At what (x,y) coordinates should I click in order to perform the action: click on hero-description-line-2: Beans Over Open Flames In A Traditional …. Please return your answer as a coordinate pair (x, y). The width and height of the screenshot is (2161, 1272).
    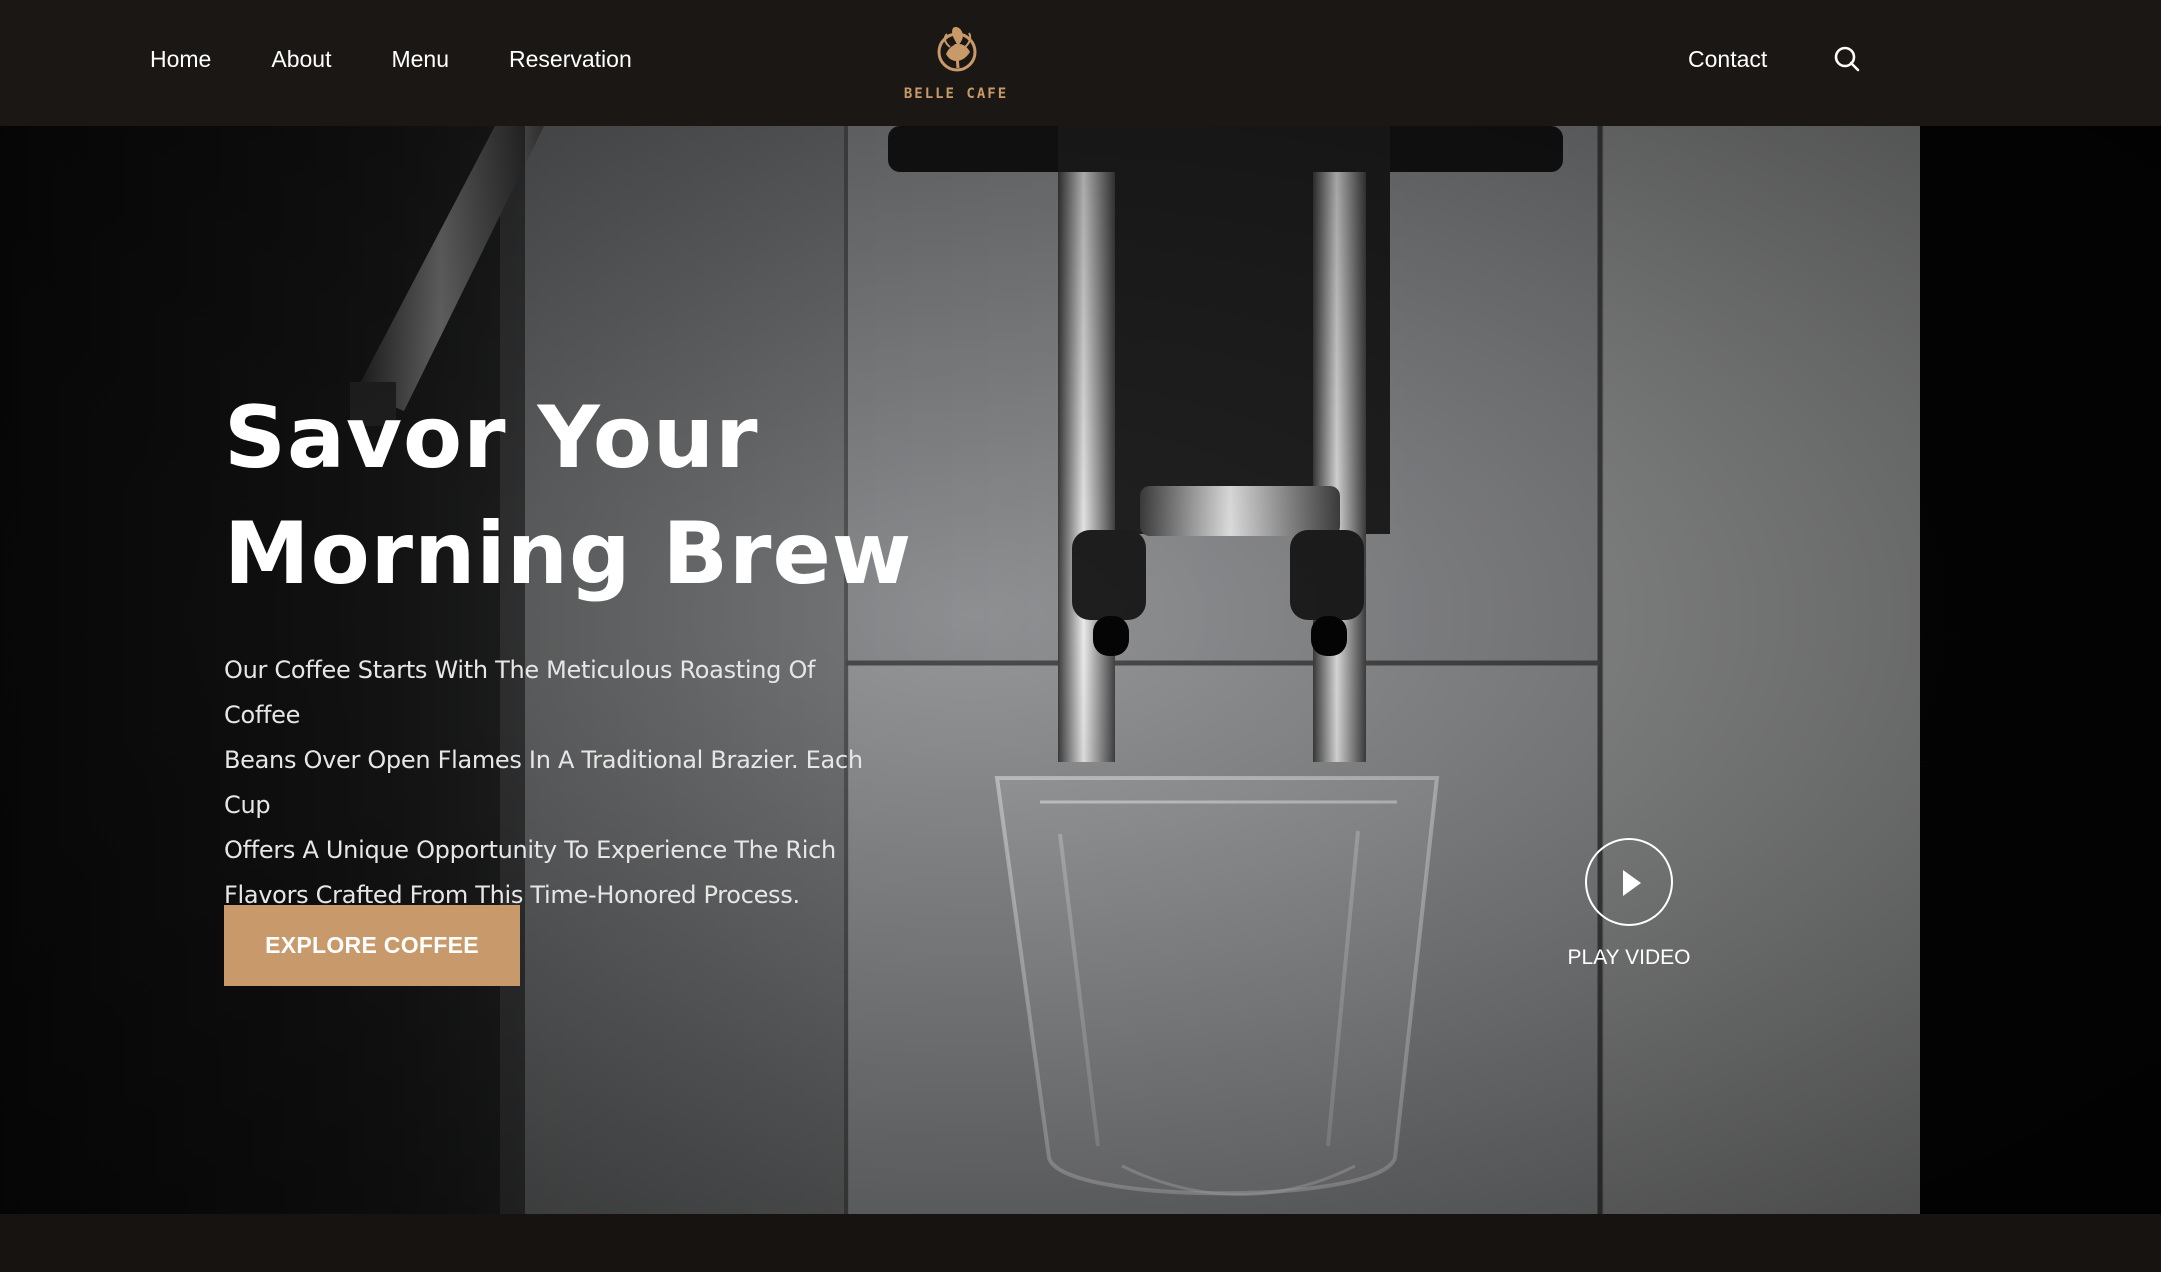
    Looking at the image, I should click on (543, 782).